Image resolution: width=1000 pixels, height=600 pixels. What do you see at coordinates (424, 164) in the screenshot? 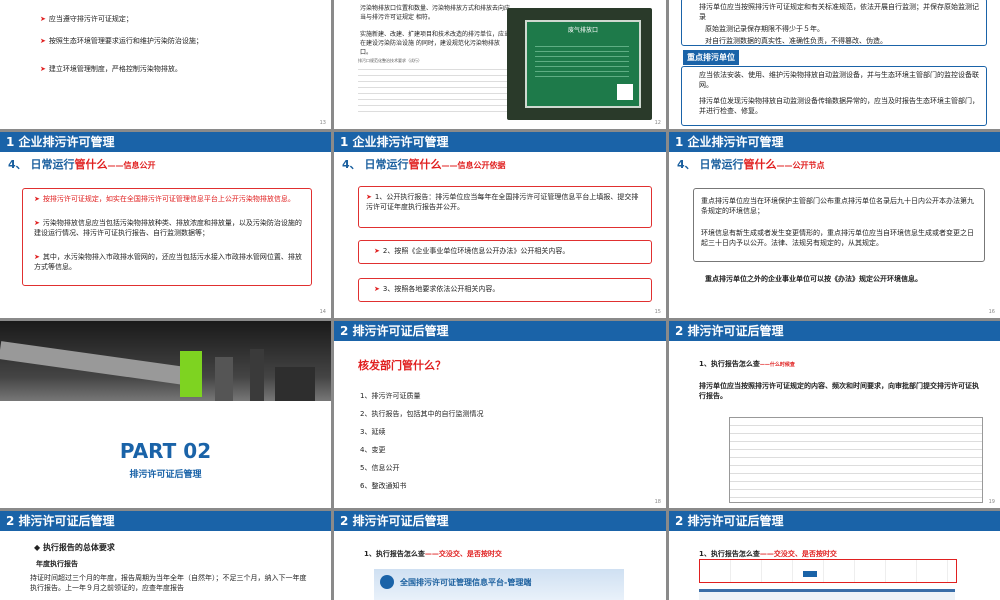
I see `slide-subtitle: 4、 日常运行管什么——信息公开依据` at bounding box center [424, 164].